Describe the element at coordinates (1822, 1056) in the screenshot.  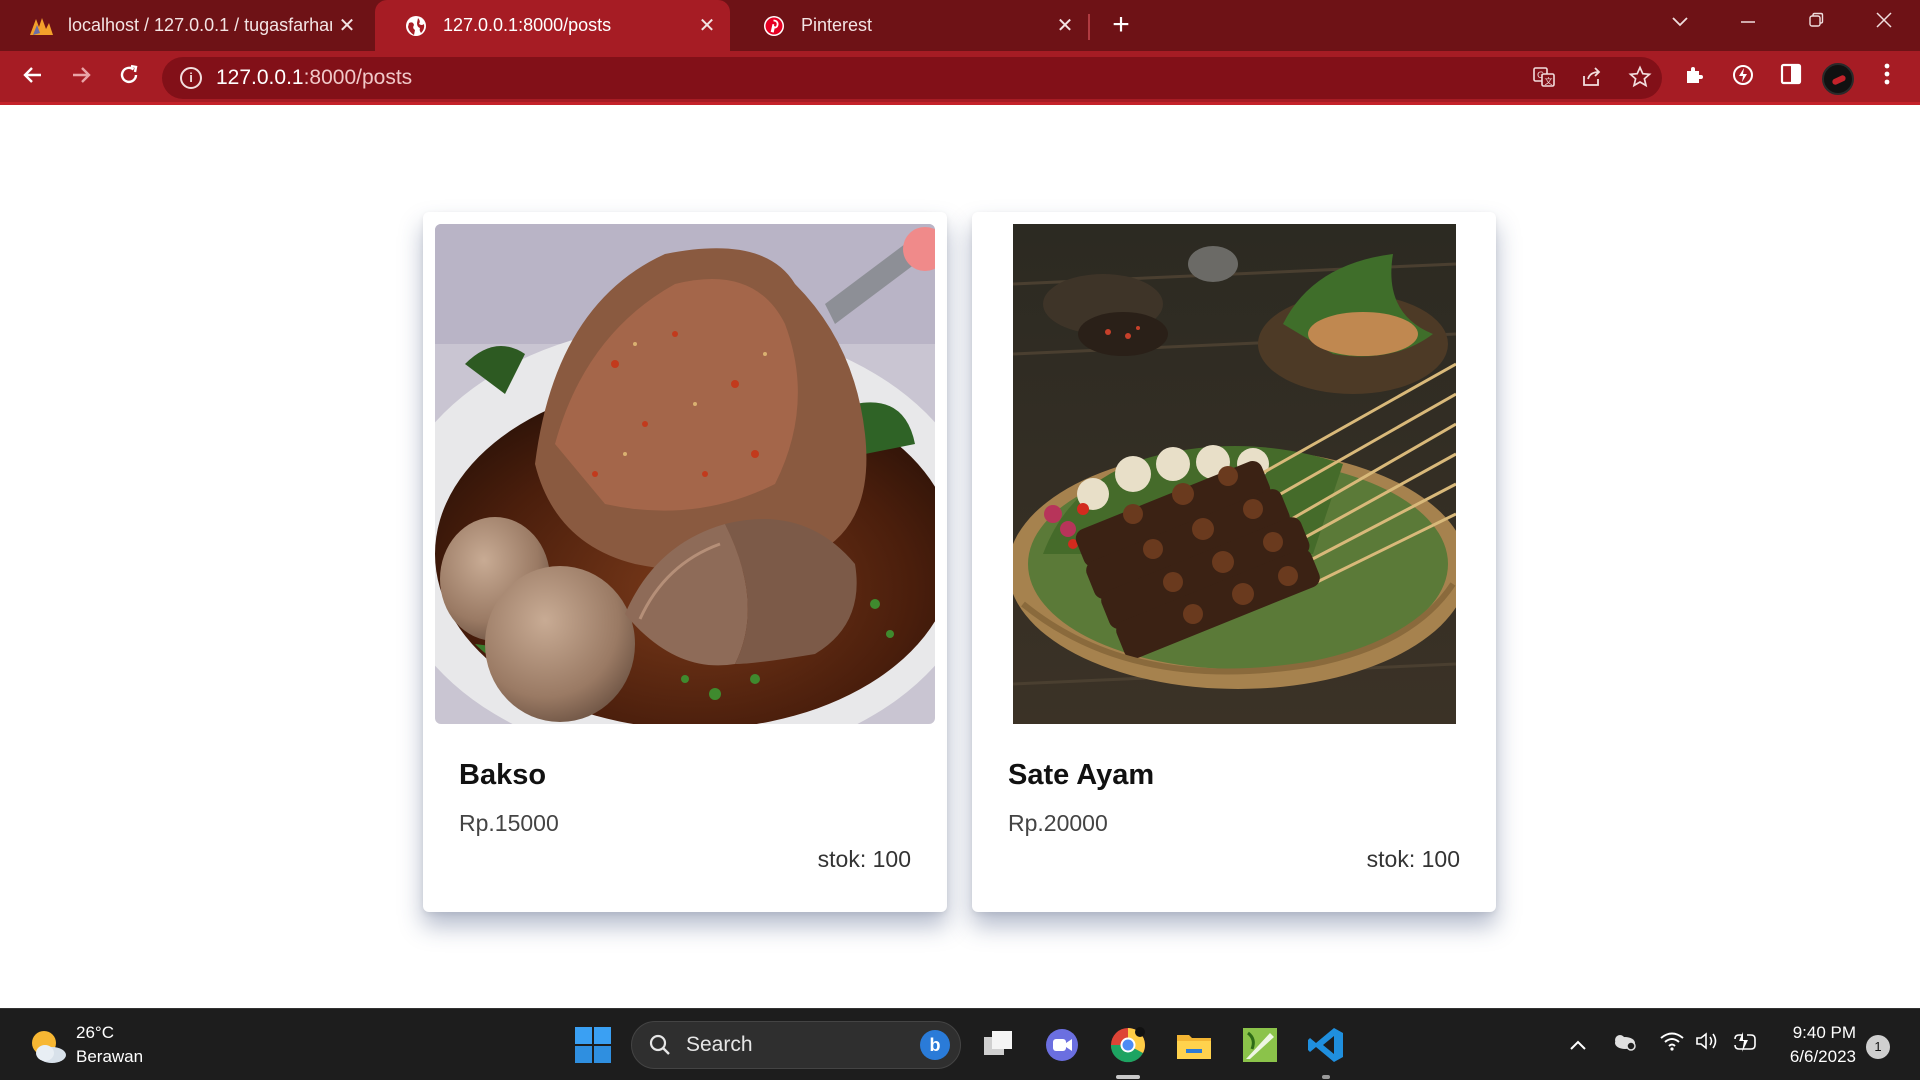
I see `clock-date: 6/6/2023` at that location.